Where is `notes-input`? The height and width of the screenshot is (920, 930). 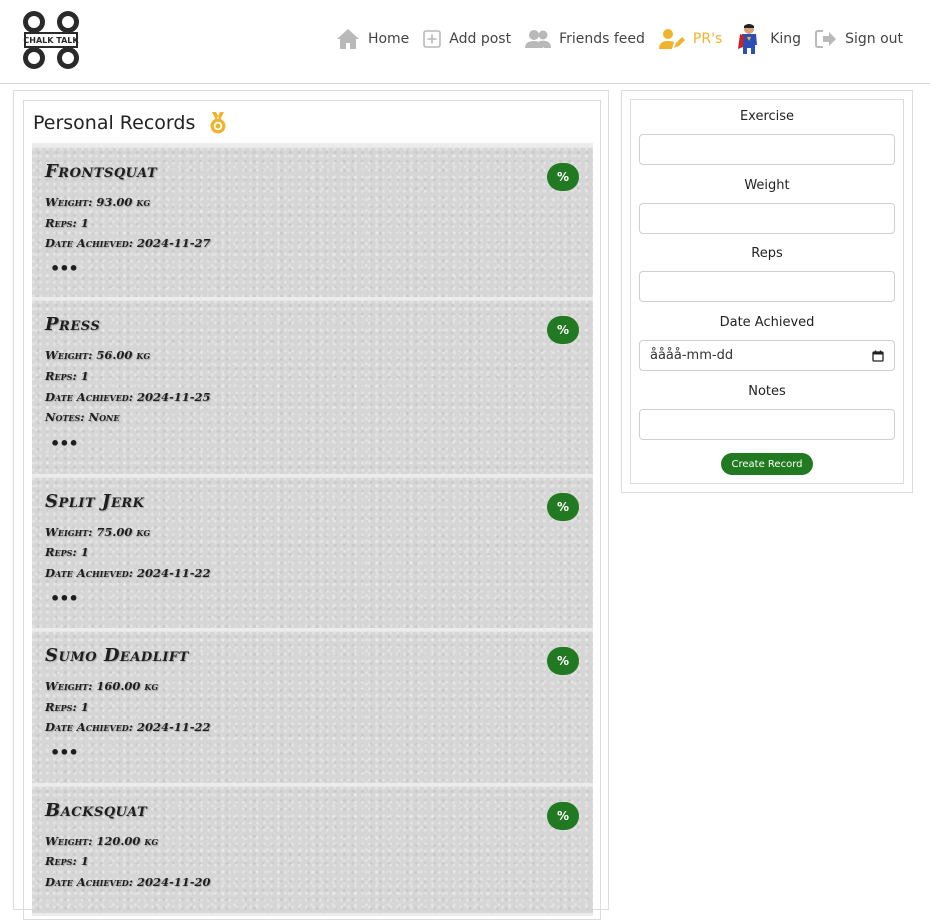 notes-input is located at coordinates (767, 424).